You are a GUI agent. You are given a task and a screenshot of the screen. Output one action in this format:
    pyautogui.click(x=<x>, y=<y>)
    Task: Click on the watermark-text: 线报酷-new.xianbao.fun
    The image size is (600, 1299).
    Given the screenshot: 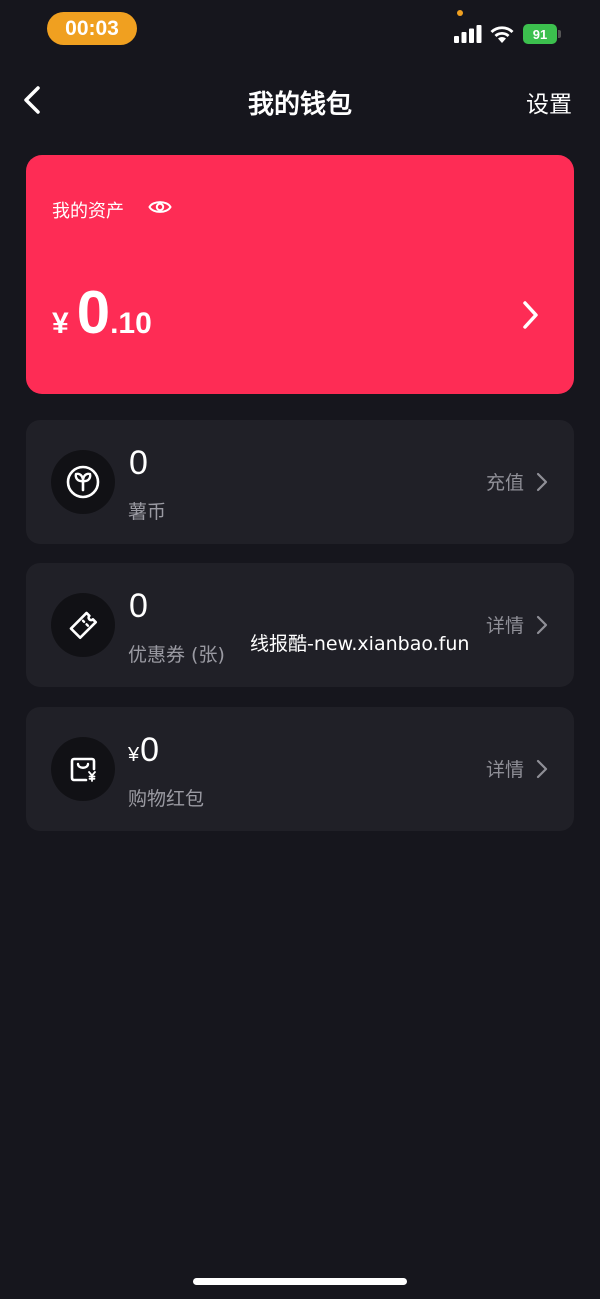 What is the action you would take?
    pyautogui.click(x=360, y=644)
    